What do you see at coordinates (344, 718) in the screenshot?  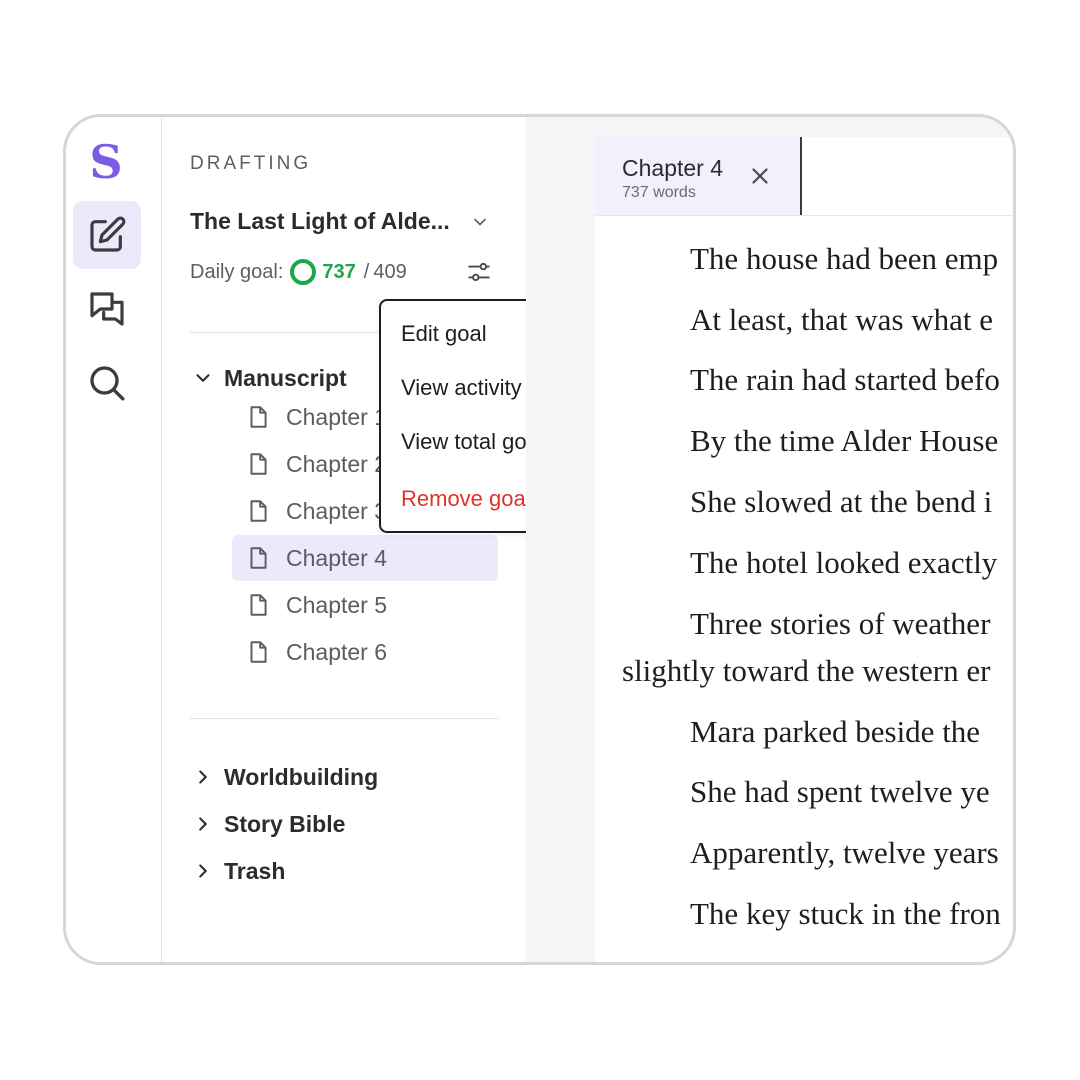 I see `divider` at bounding box center [344, 718].